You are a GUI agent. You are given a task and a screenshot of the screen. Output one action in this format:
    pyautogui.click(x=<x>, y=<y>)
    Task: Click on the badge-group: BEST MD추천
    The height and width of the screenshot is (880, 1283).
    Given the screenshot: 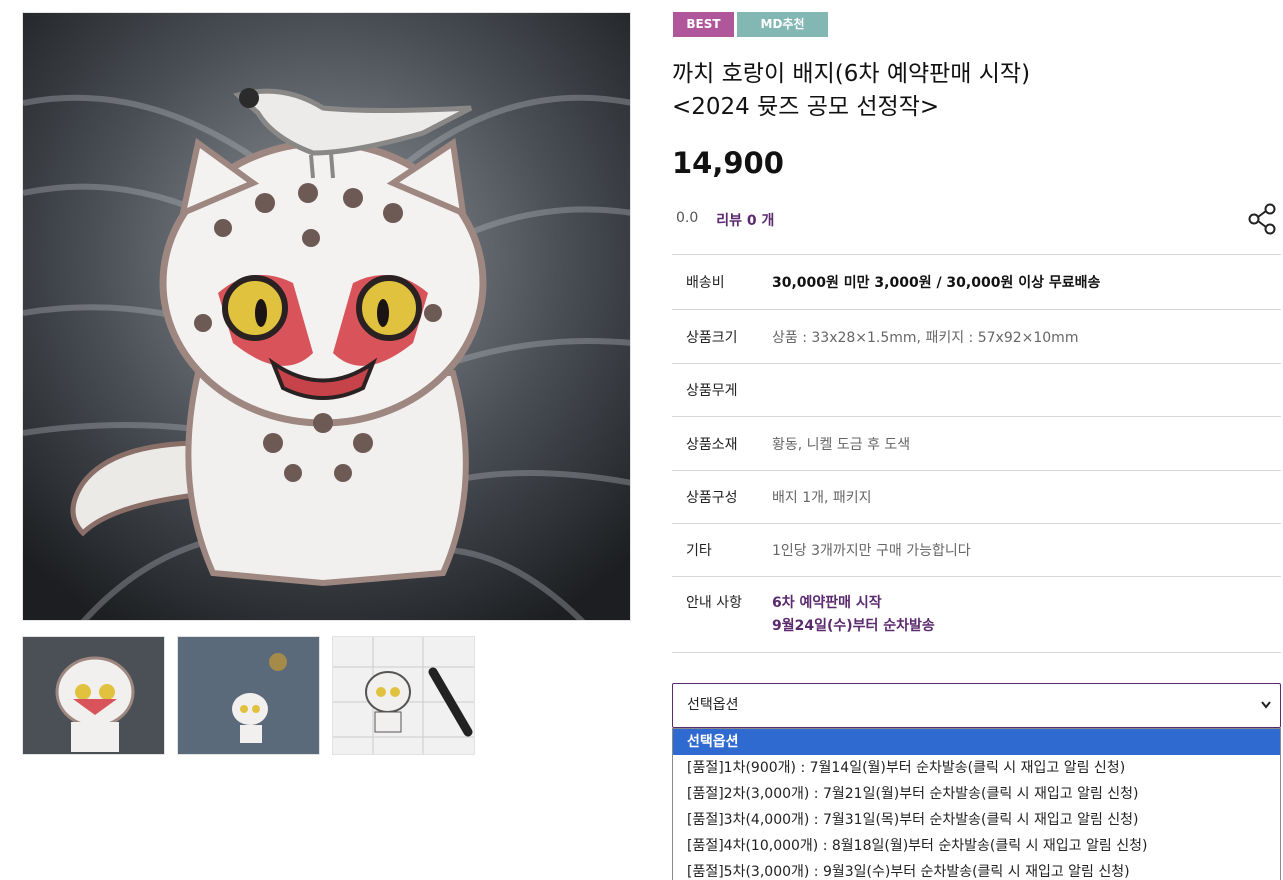 What is the action you would take?
    pyautogui.click(x=750, y=24)
    